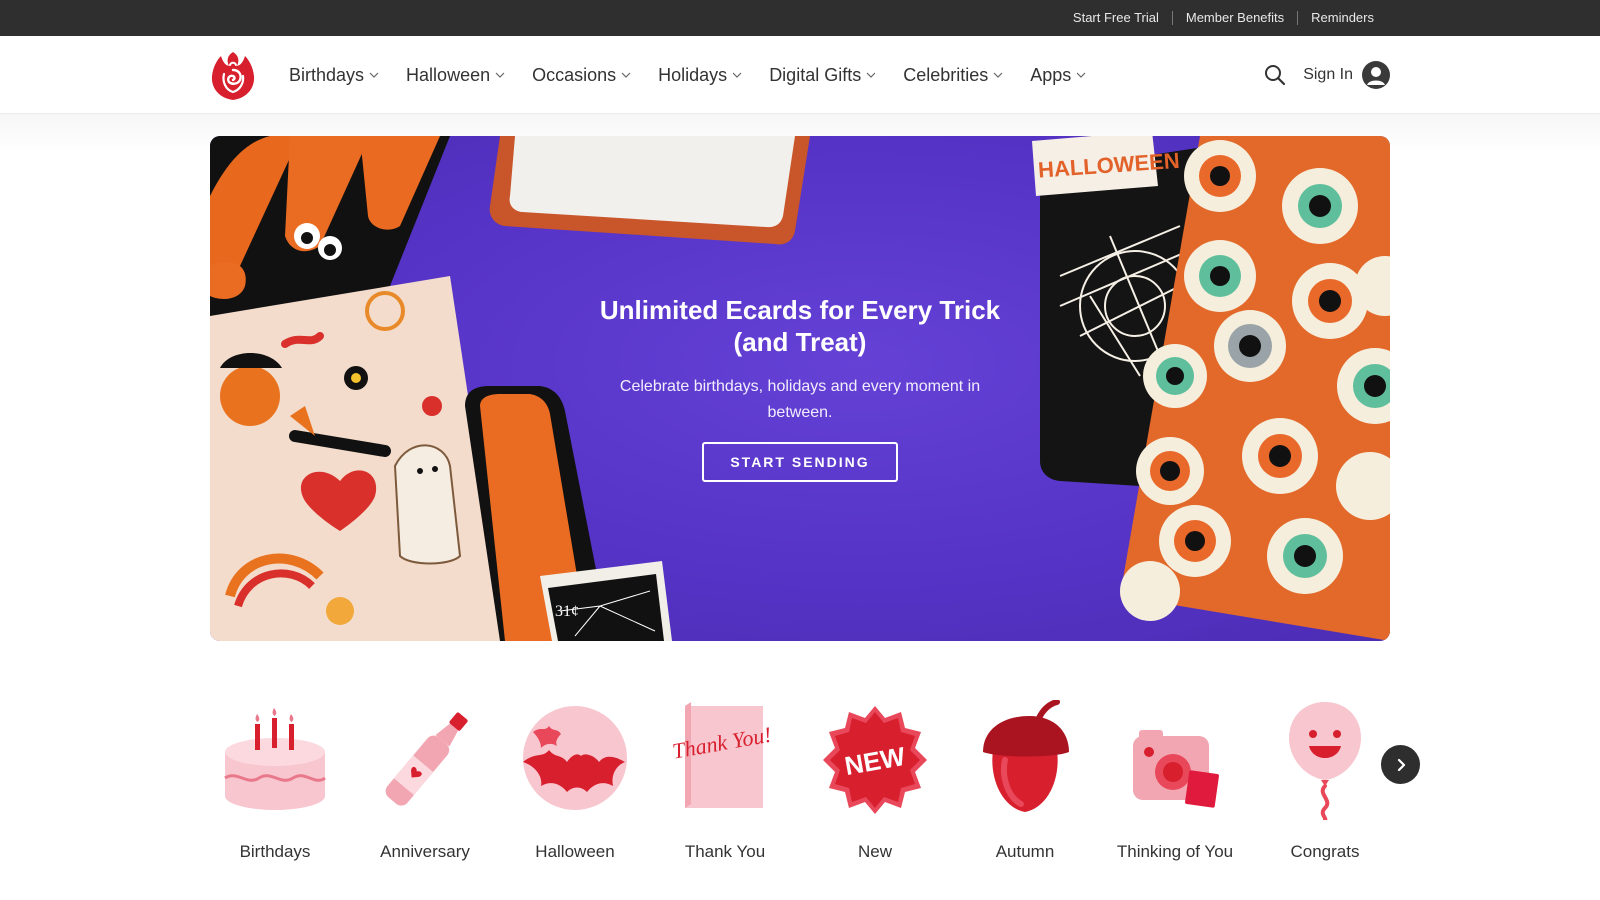 The width and height of the screenshot is (1600, 900). Describe the element at coordinates (575, 758) in the screenshot. I see `bat-moon-icon` at that location.